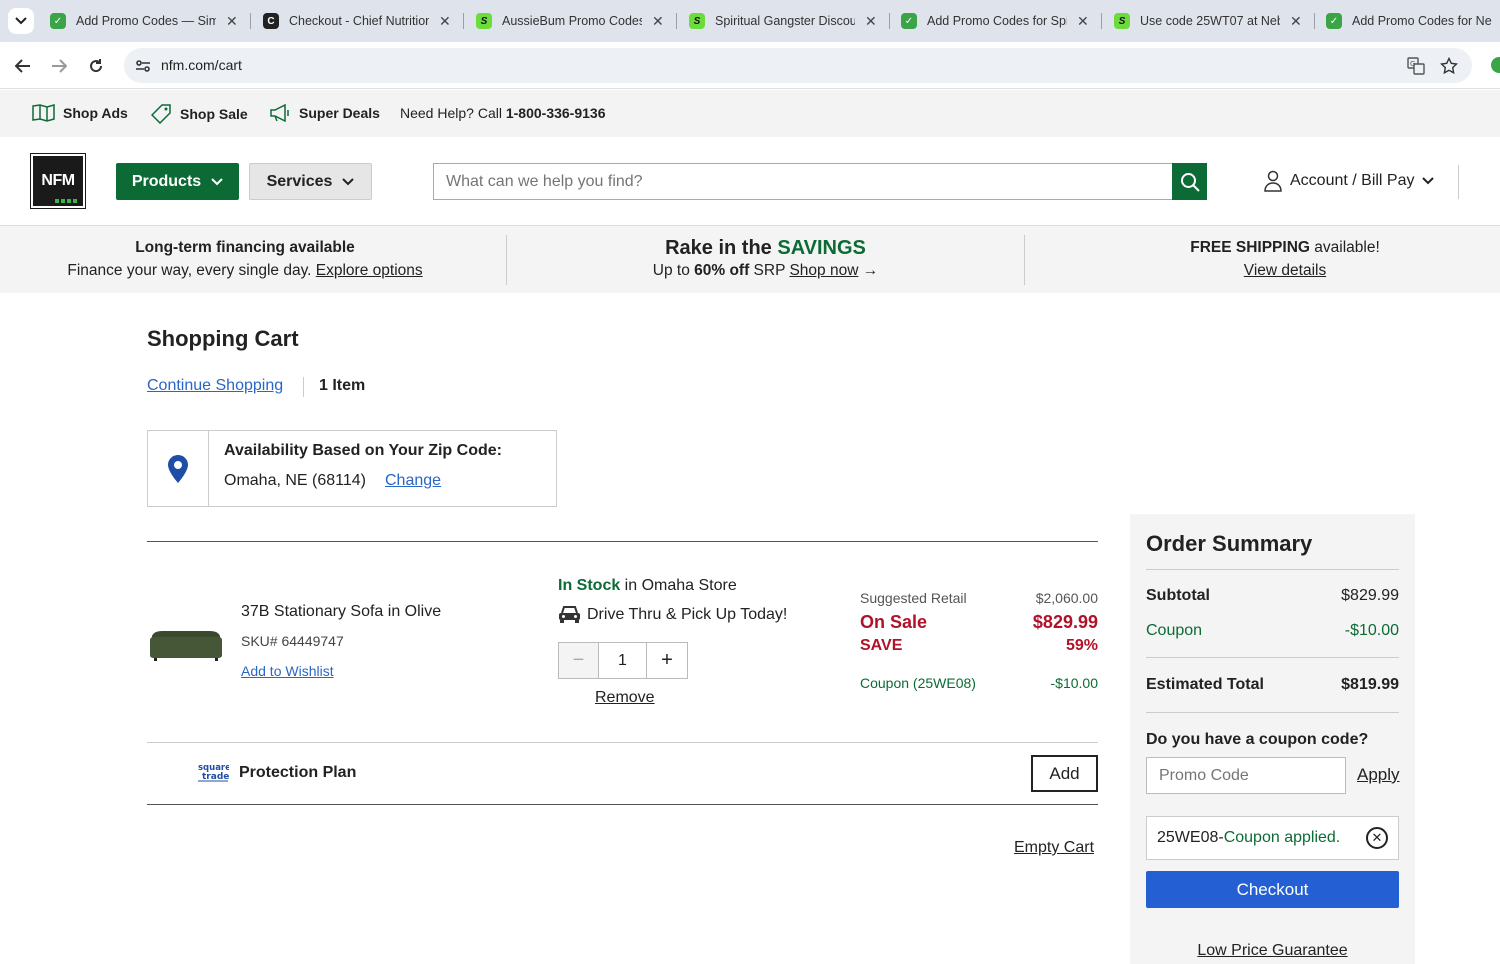 The height and width of the screenshot is (964, 1500). Describe the element at coordinates (1412, 64) in the screenshot. I see `svg-text: G` at that location.